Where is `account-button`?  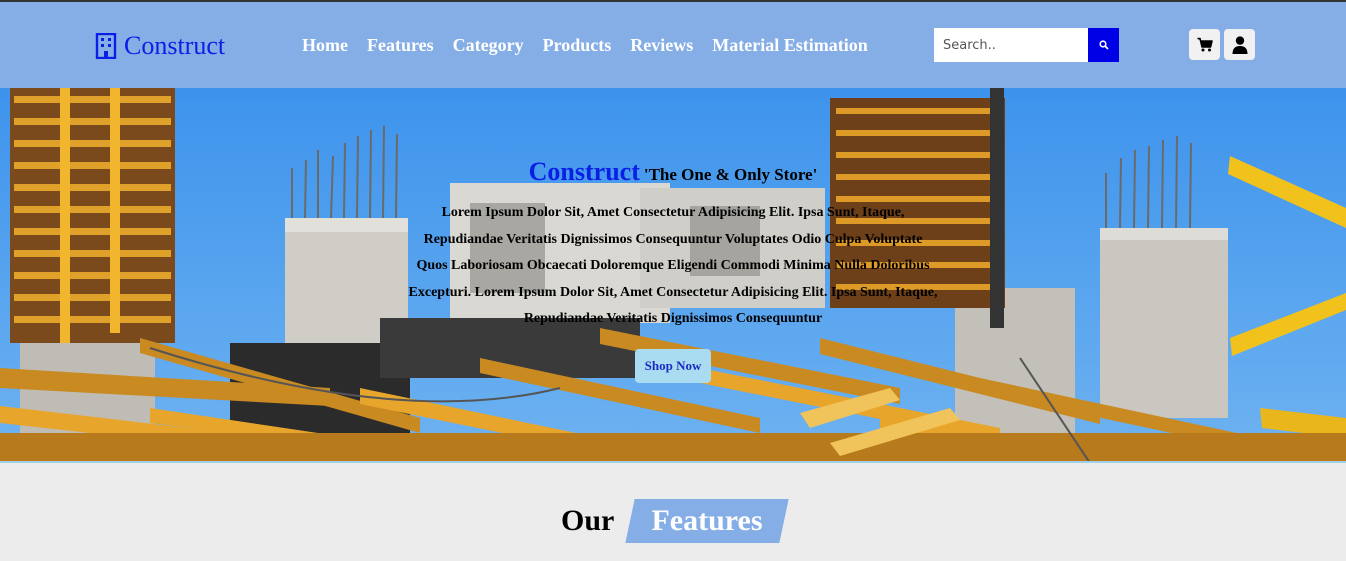
account-button is located at coordinates (1239, 44).